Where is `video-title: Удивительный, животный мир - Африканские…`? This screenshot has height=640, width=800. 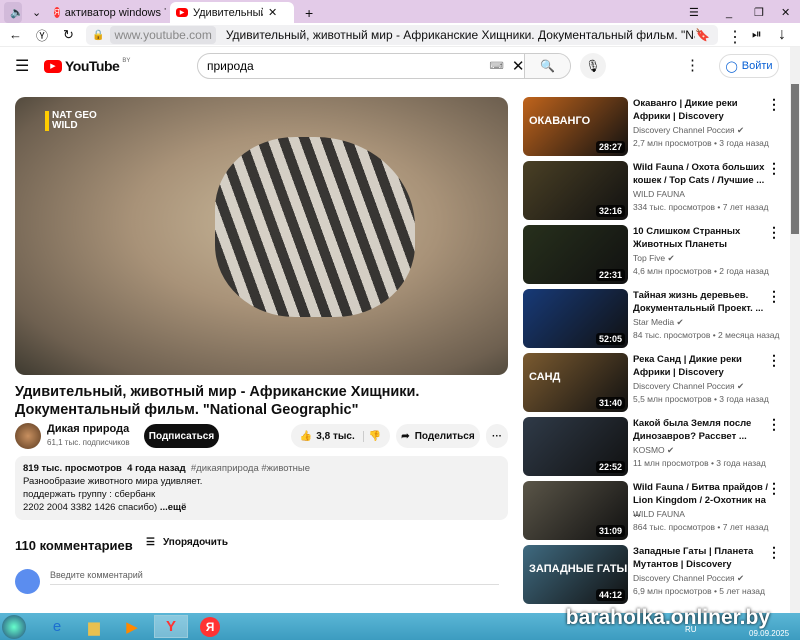
video-title: Удивительный, животный мир - Африканские… is located at coordinates (217, 401).